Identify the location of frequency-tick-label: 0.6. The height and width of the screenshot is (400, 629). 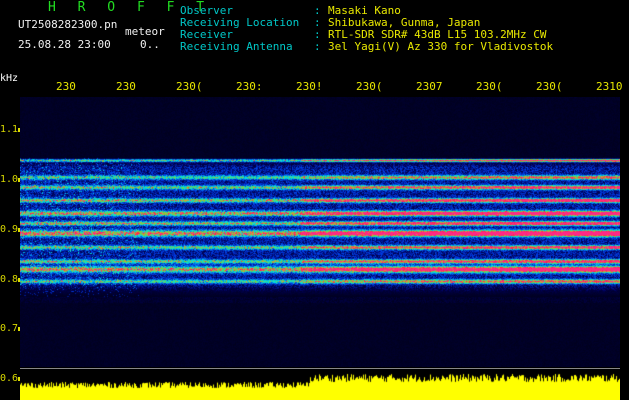
(9, 378).